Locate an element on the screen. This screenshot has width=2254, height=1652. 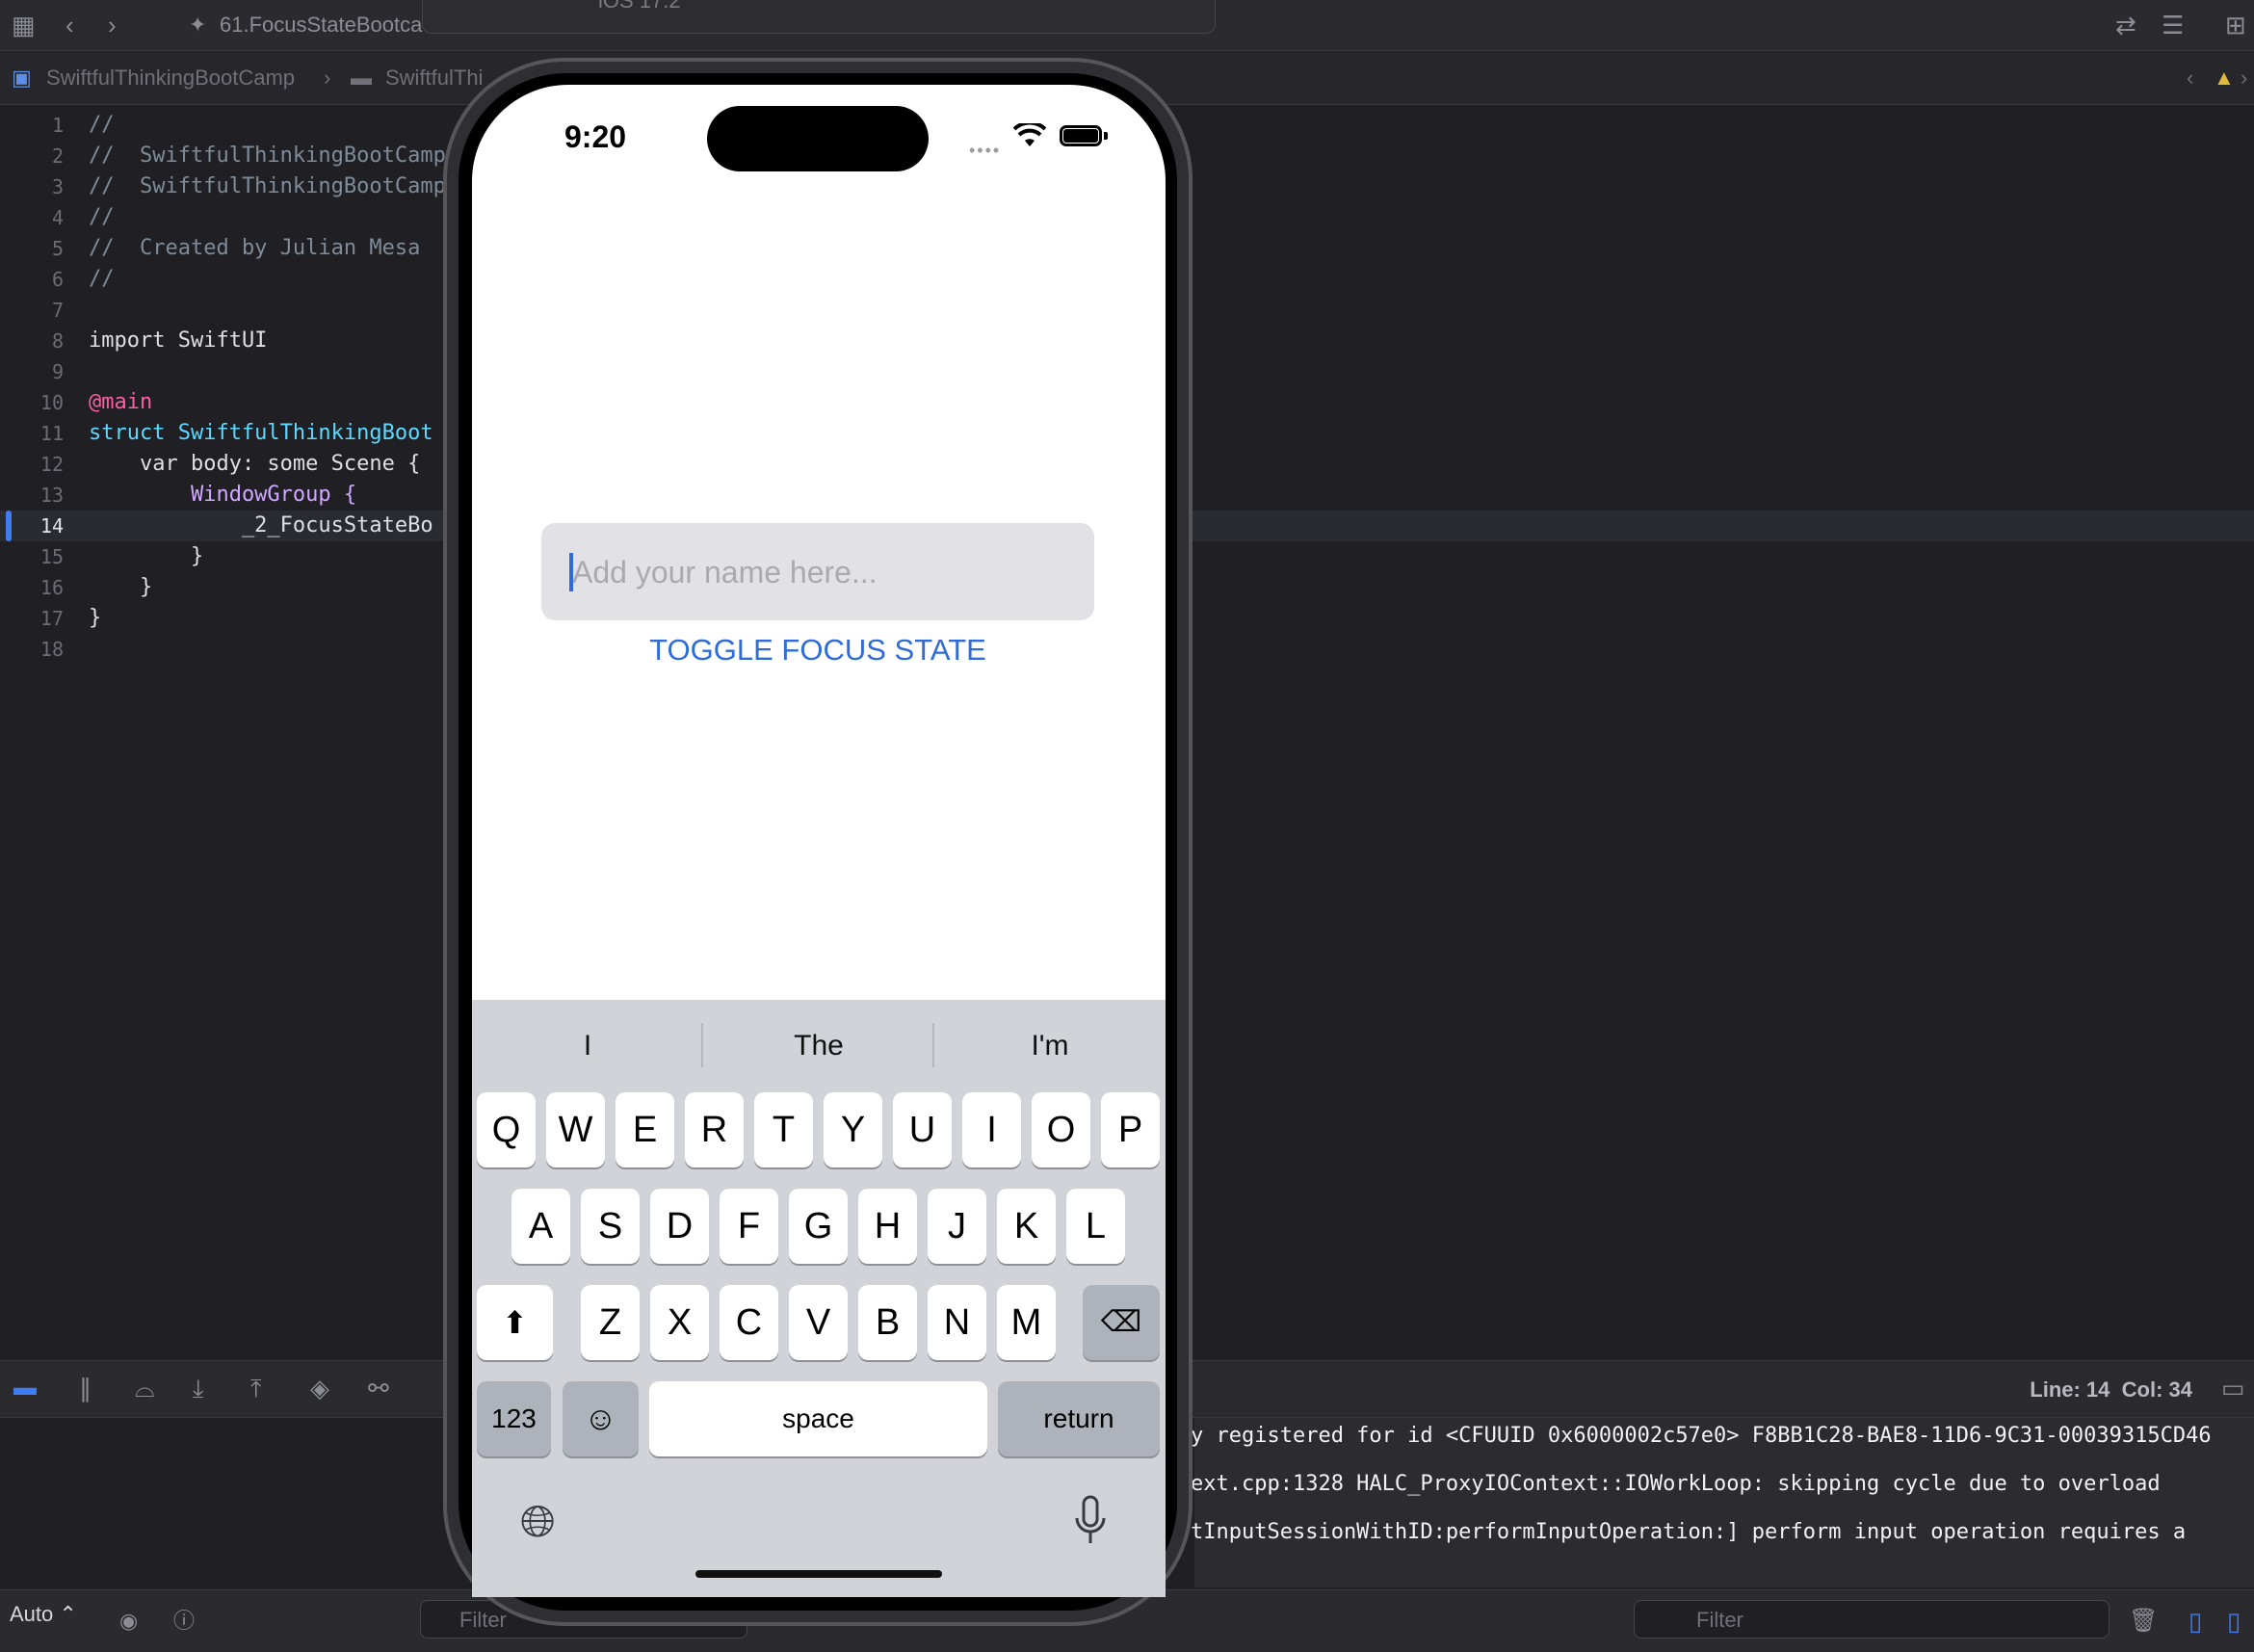
line-number: 17 is located at coordinates (51, 618).